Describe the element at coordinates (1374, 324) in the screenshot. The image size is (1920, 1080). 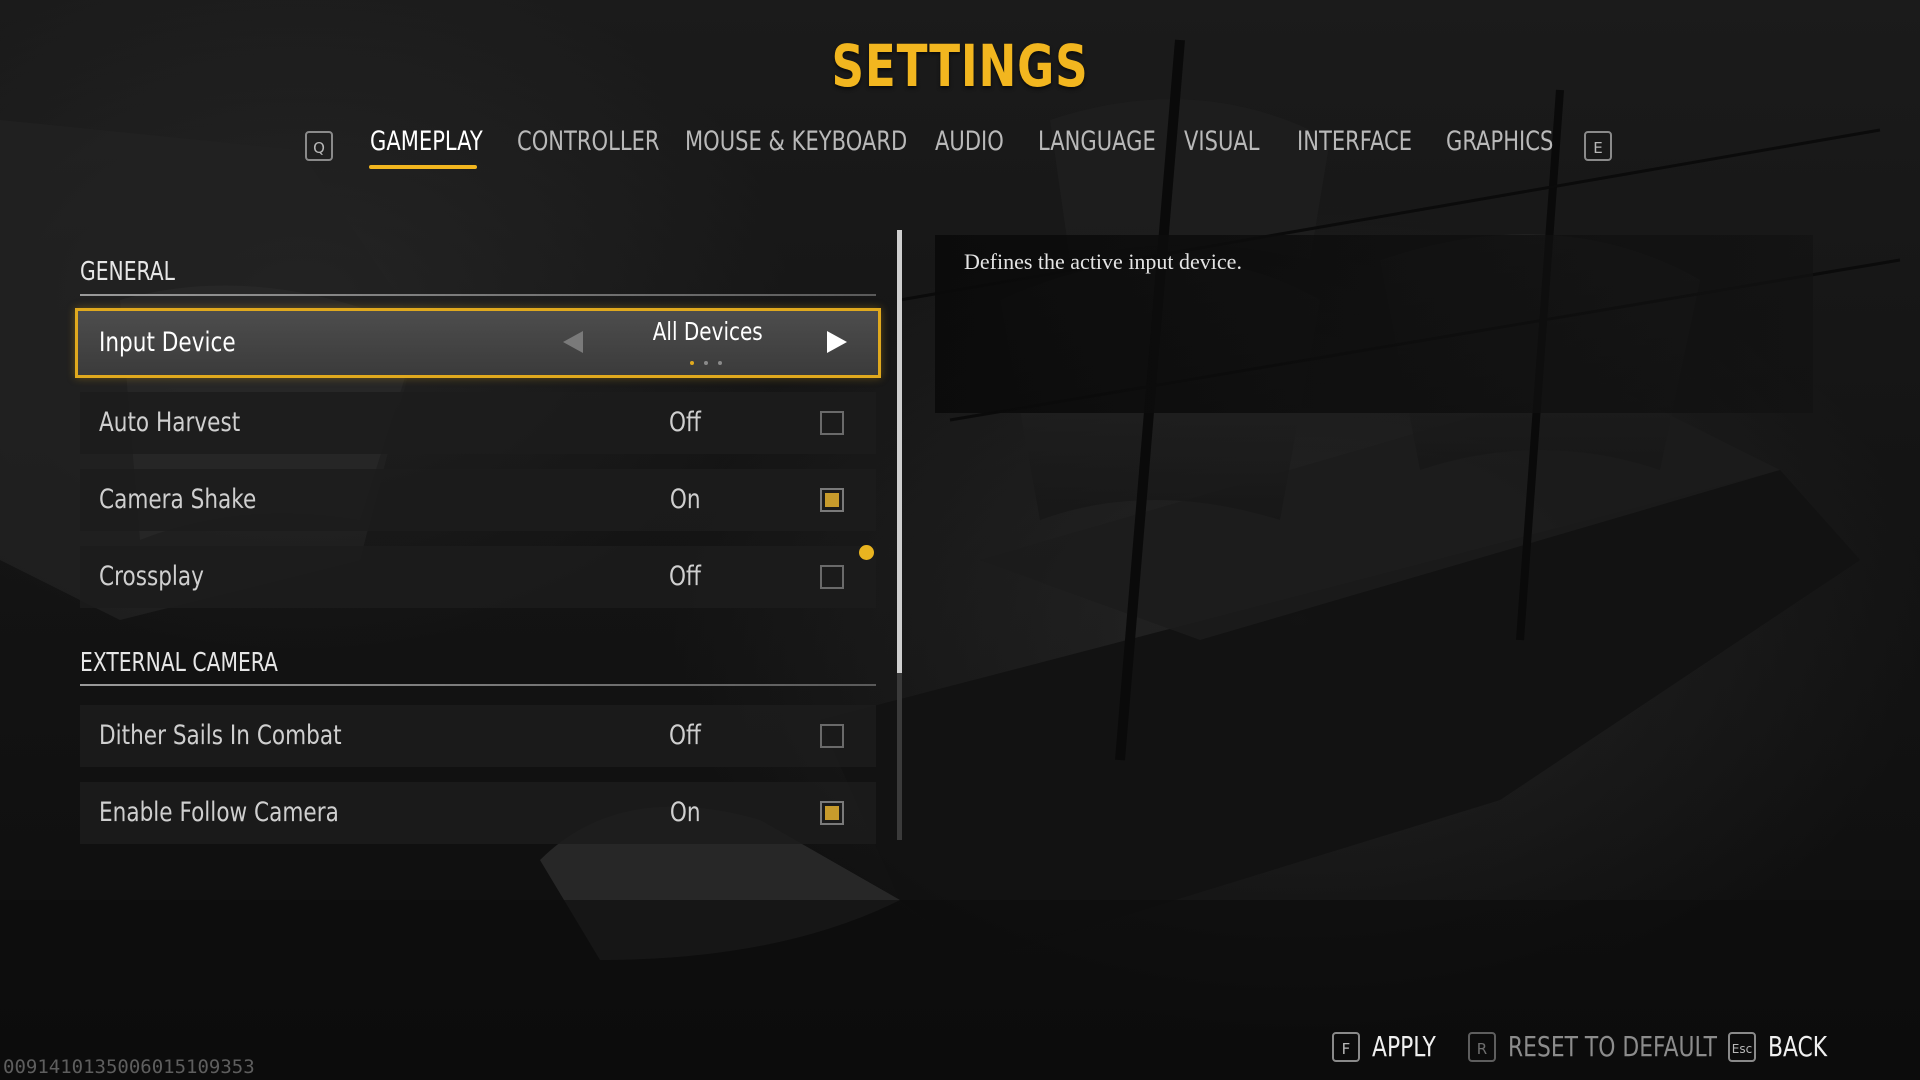
I see `description-panel: Defines the active input device.` at that location.